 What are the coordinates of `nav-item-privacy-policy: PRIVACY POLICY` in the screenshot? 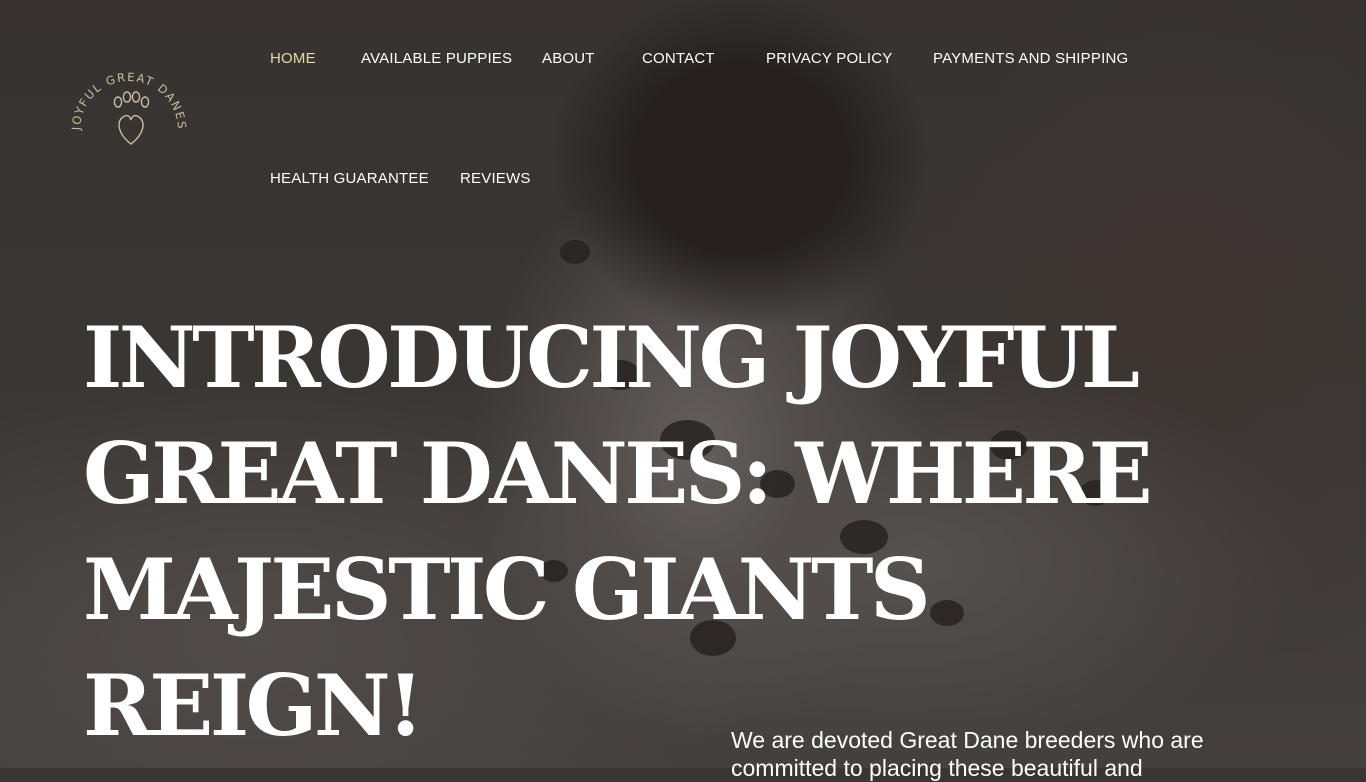 It's located at (829, 58).